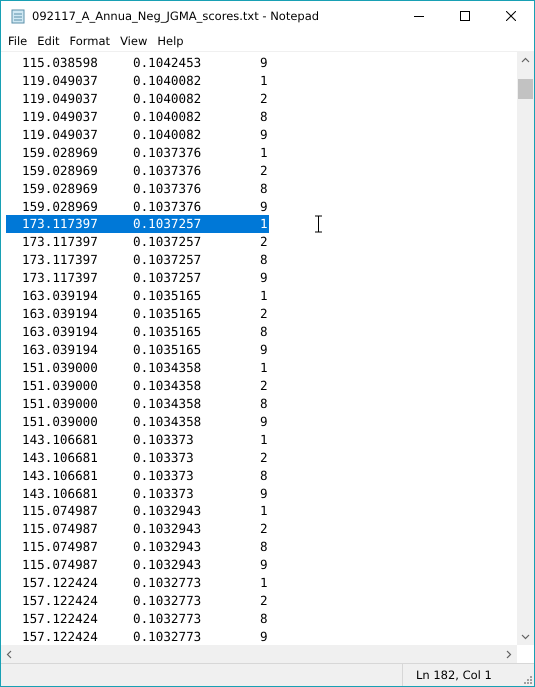  Describe the element at coordinates (259, 654) in the screenshot. I see `horizontal-scrollbar` at that location.